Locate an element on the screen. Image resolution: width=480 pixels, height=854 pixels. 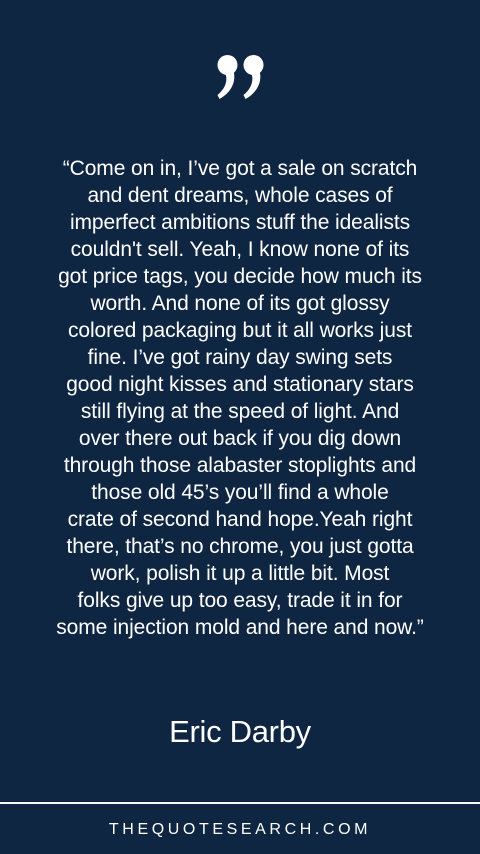
site-name: THEQUOTESEARCH.COM is located at coordinates (240, 829).